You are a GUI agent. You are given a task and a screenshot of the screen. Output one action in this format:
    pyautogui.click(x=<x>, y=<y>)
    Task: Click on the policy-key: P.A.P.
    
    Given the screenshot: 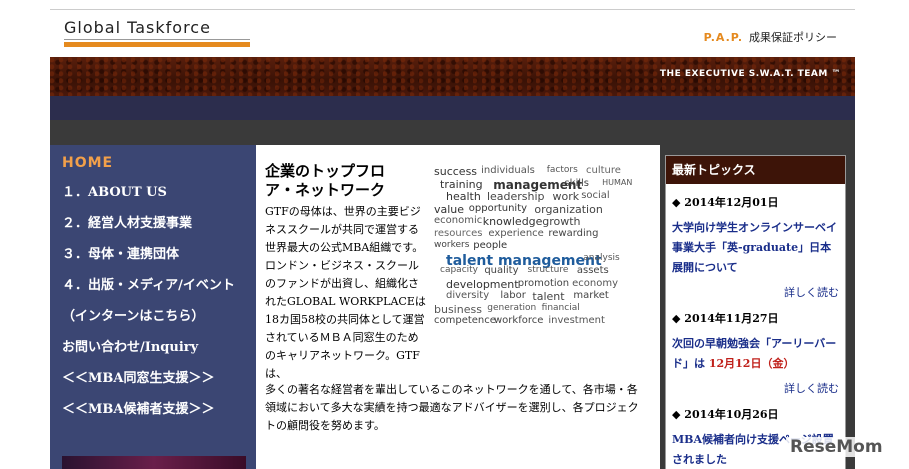 What is the action you would take?
    pyautogui.click(x=723, y=37)
    